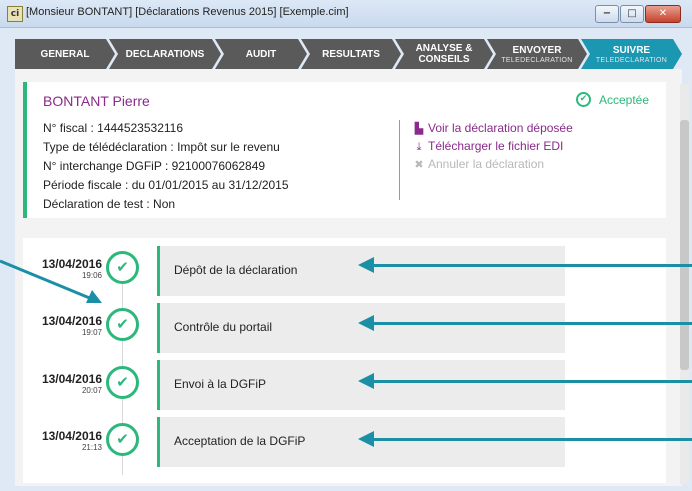 This screenshot has width=692, height=491. What do you see at coordinates (684, 245) in the screenshot?
I see `scrollbar-thumb` at bounding box center [684, 245].